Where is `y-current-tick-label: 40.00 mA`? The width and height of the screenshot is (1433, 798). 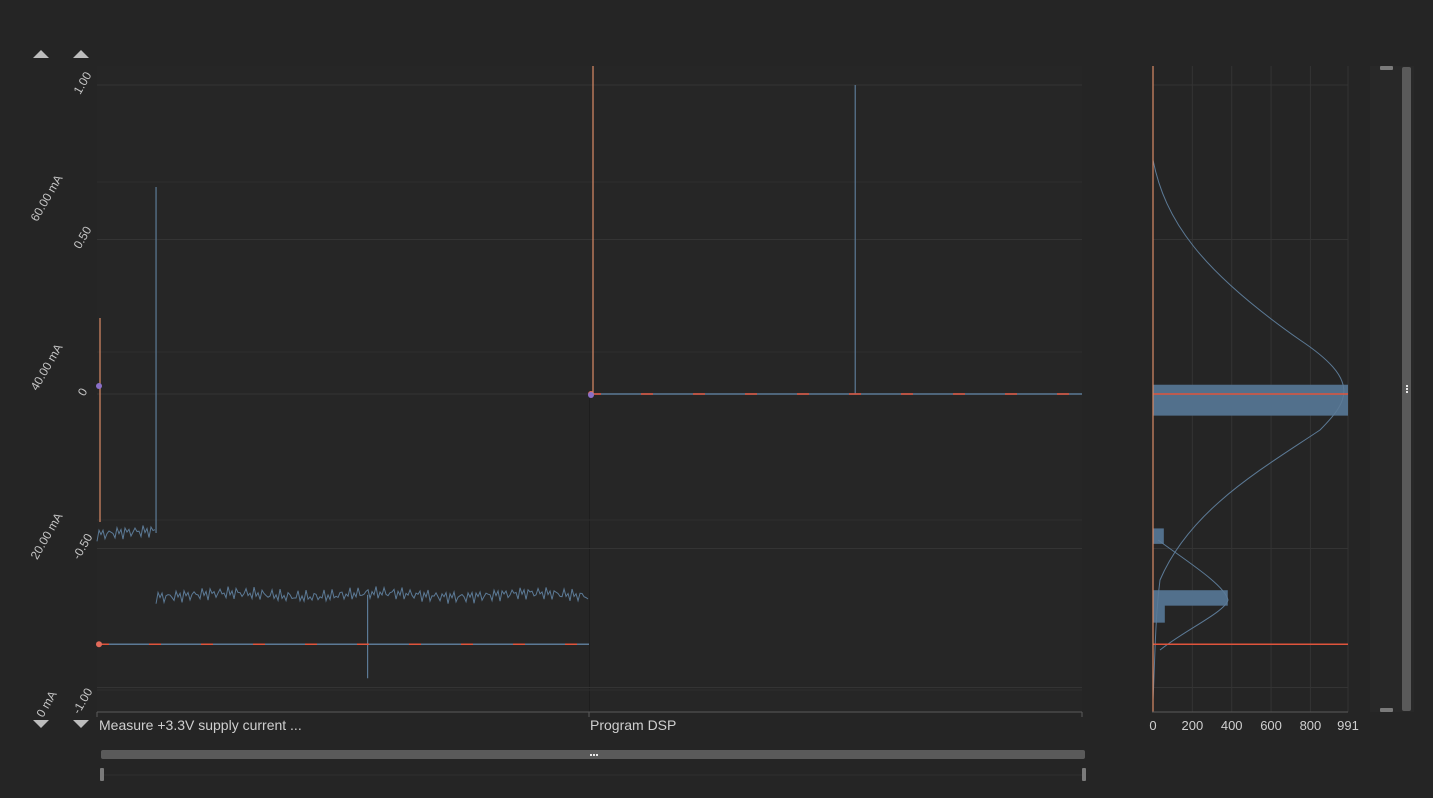 y-current-tick-label: 40.00 mA is located at coordinates (47, 366).